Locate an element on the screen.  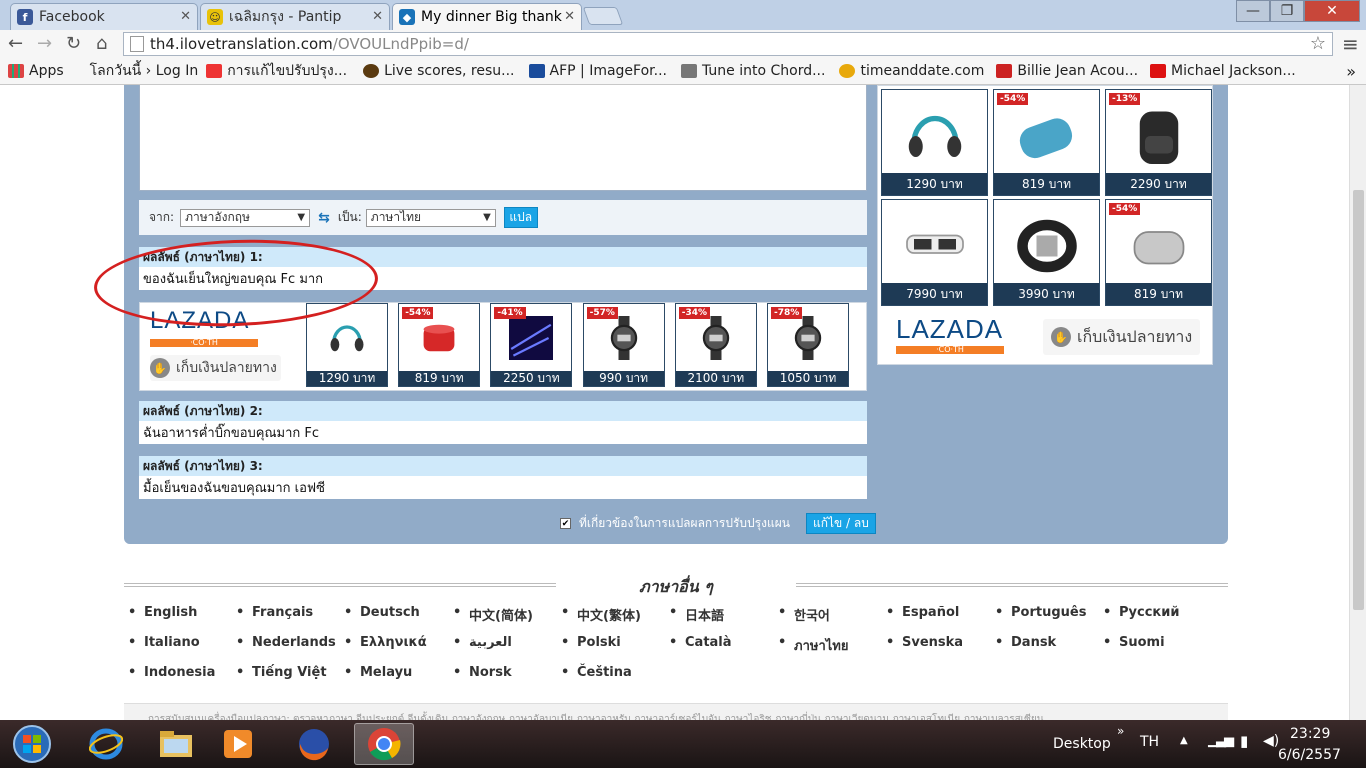
scrollbar-thumb is located at coordinates (1358, 400).